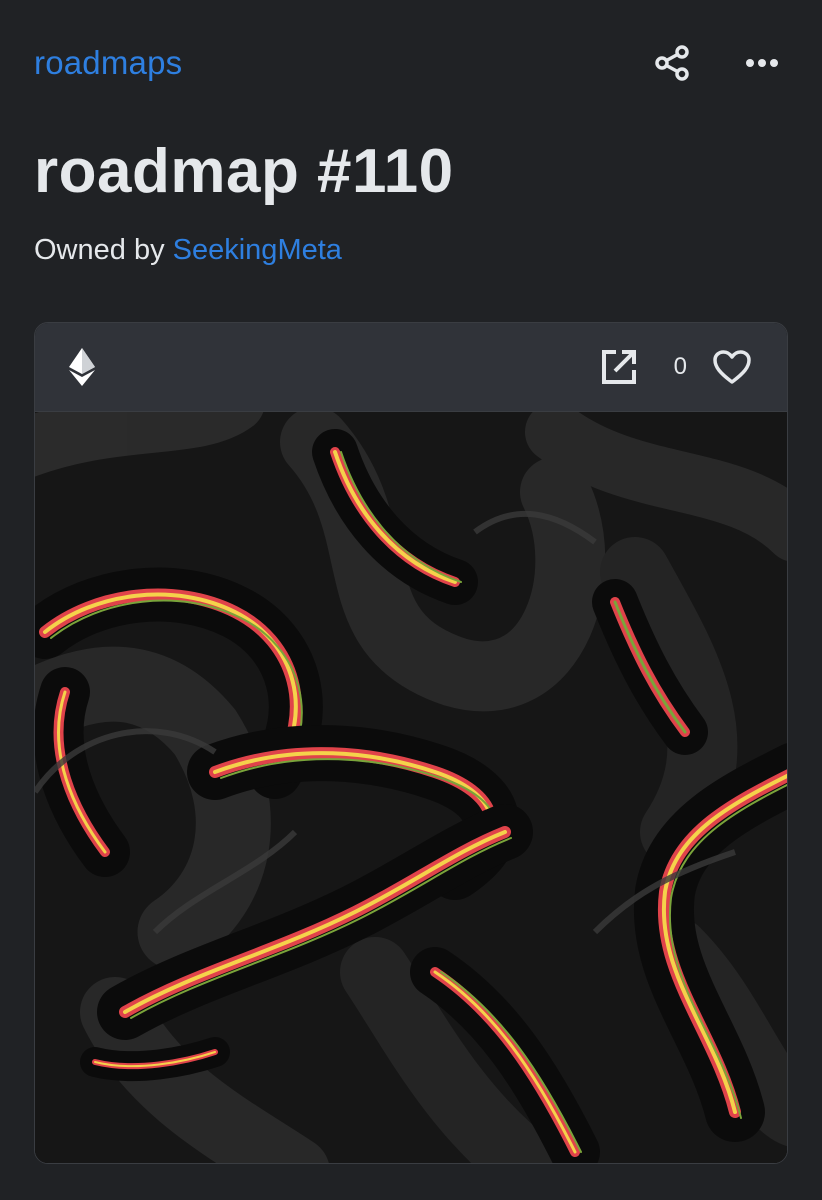 This screenshot has height=1200, width=822. I want to click on heart-outline-icon, so click(732, 367).